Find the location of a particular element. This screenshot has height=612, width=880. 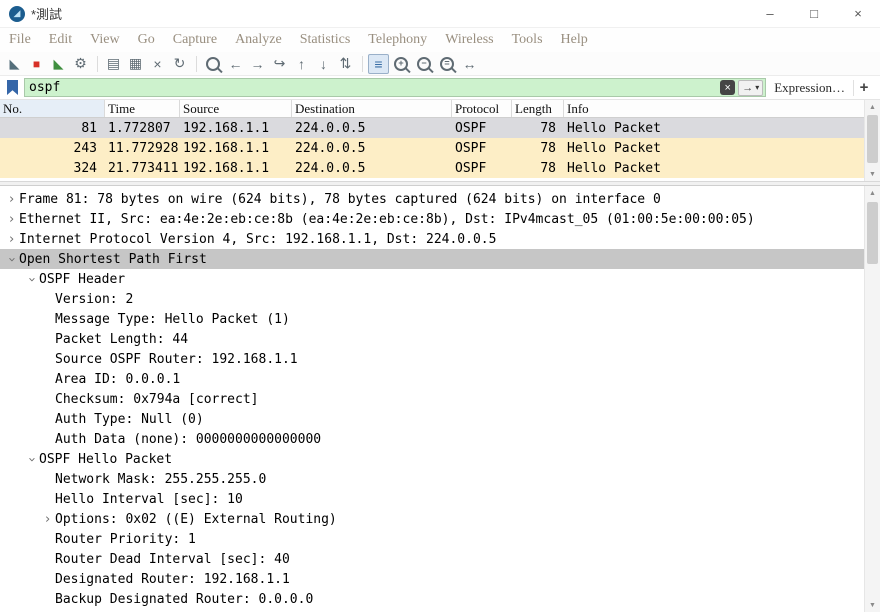

packet-list-scrollbar: ▲ ▼ is located at coordinates (872, 140).